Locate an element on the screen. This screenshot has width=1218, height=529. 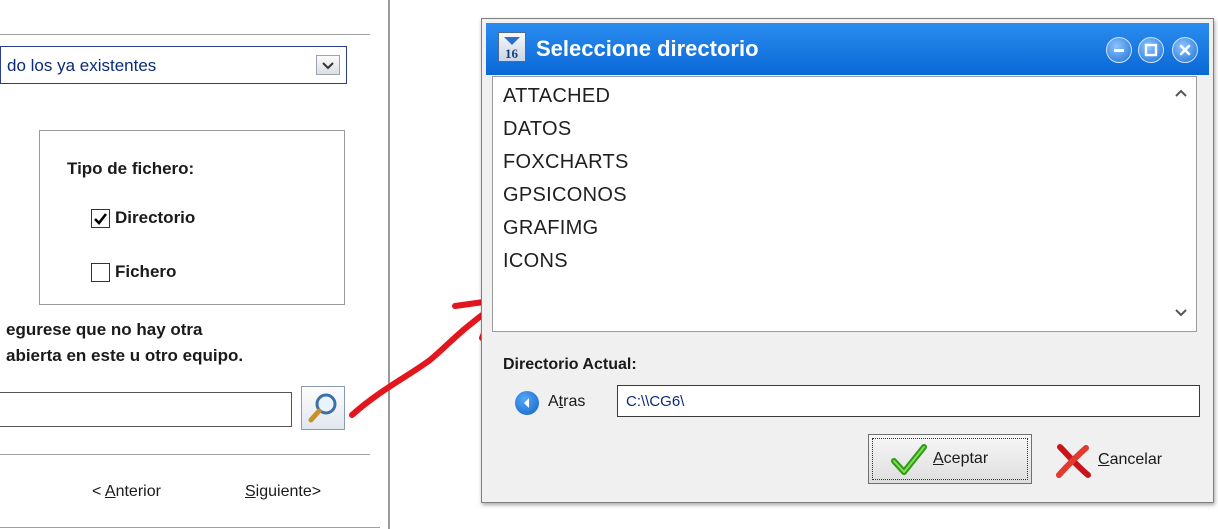
minimize-button is located at coordinates (1119, 50).